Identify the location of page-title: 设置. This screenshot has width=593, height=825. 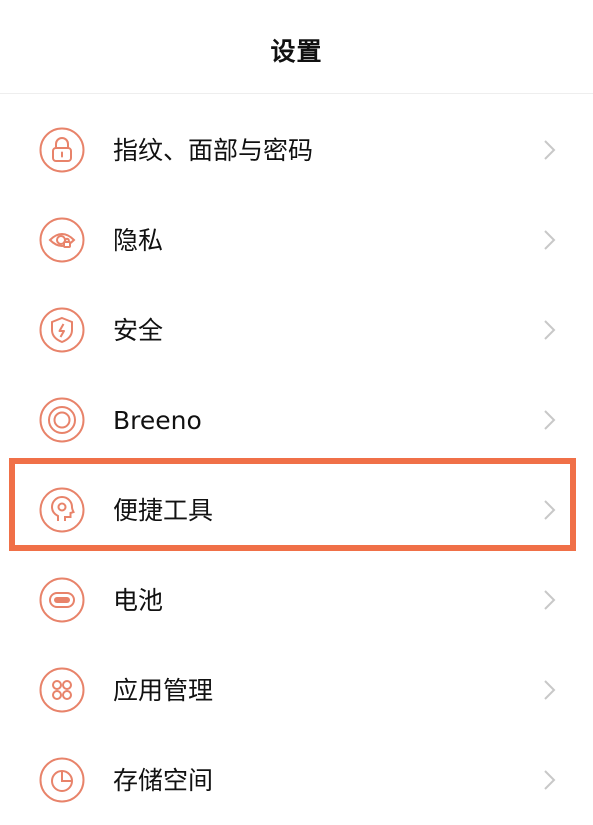
(296, 51).